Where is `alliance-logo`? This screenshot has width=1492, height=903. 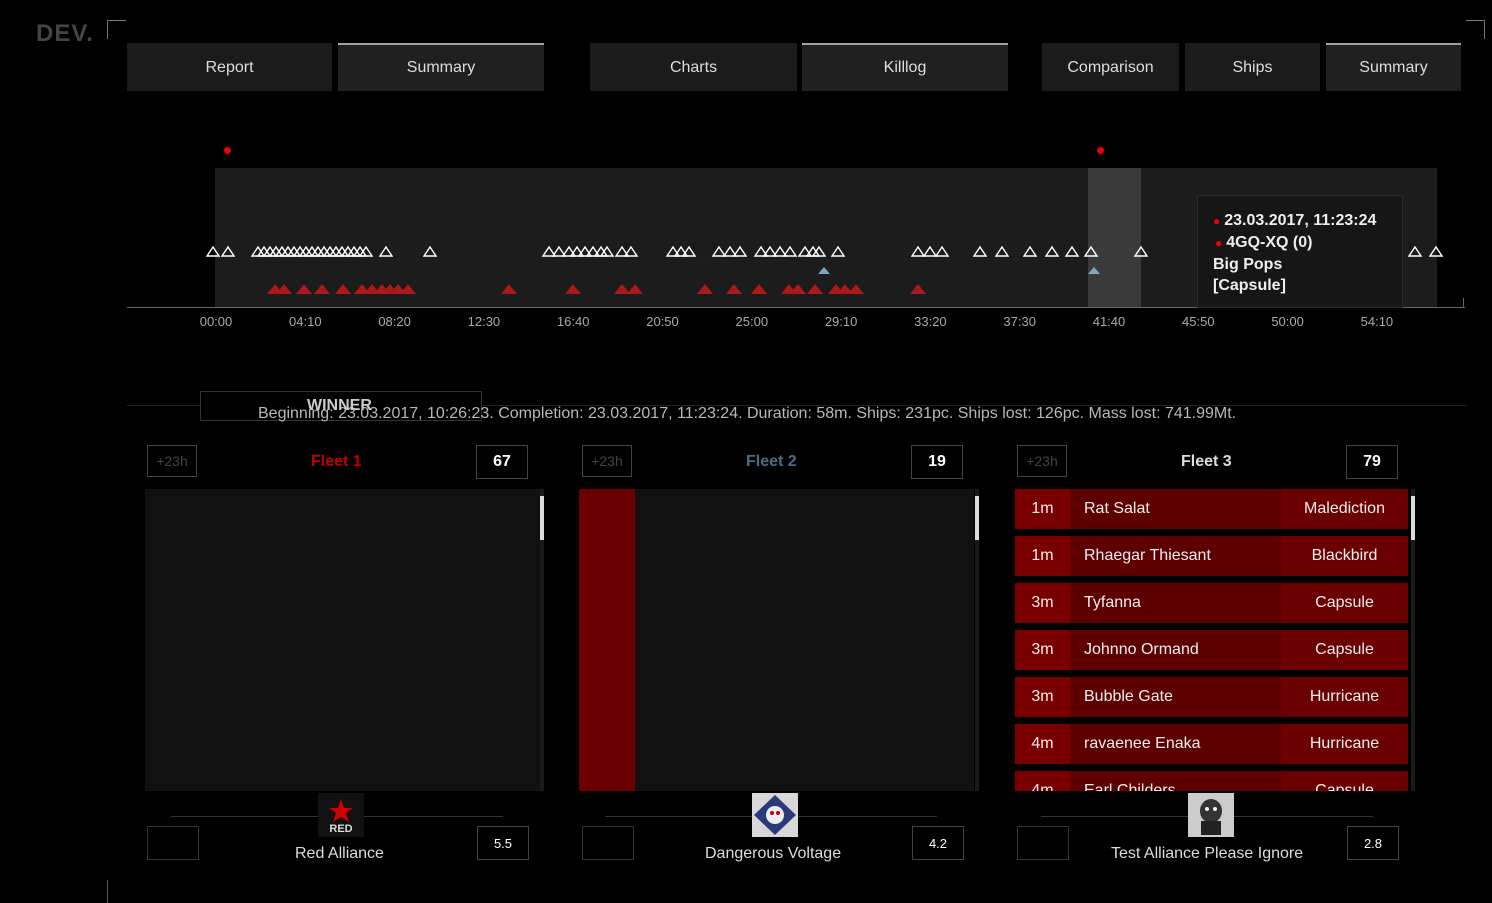
alliance-logo is located at coordinates (1211, 815).